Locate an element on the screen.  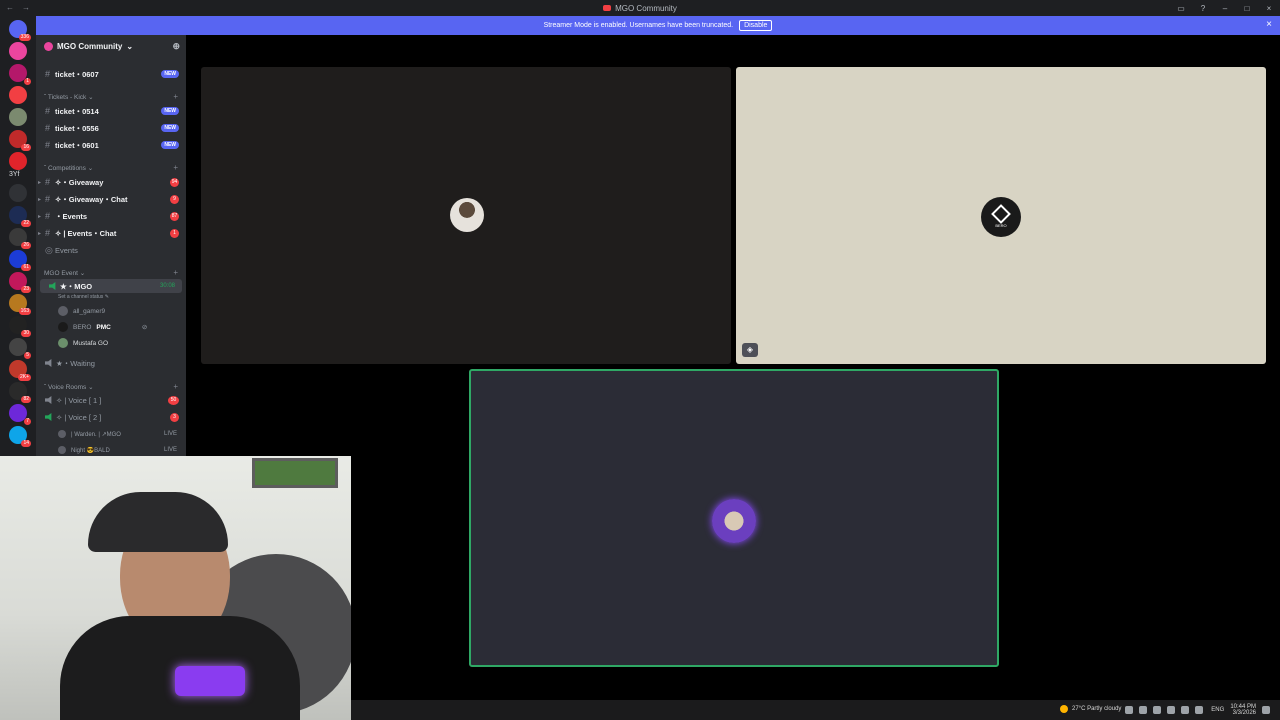
channel-giveaway-chat: ▸ # ✧・Giveaway・Chat 9 is located at coordinates (111, 199).